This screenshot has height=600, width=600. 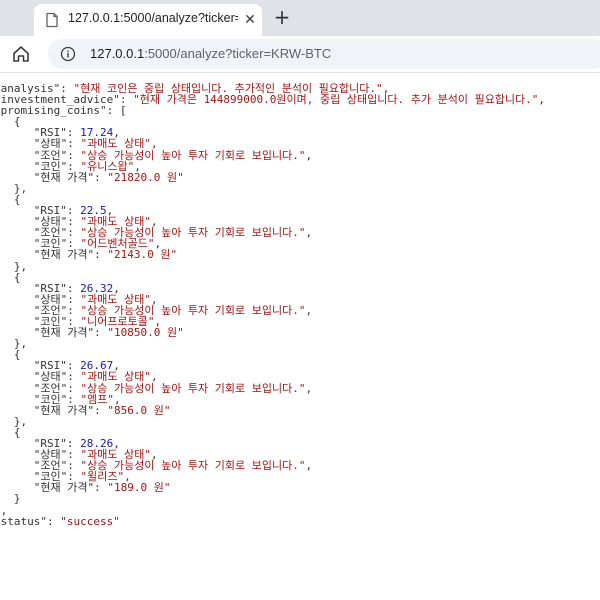 I want to click on coin-price: 2143.0 원, so click(x=142, y=255).